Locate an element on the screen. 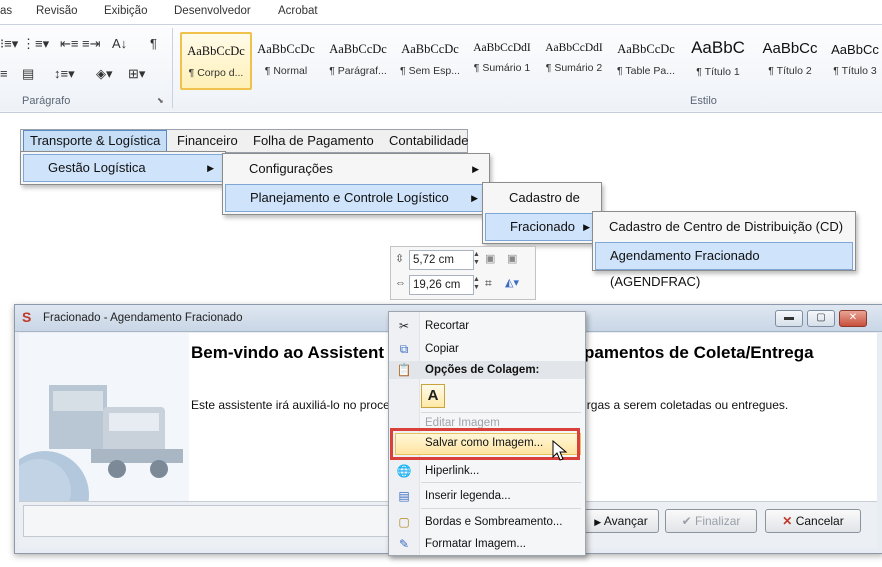  group-divider is located at coordinates (172, 68).